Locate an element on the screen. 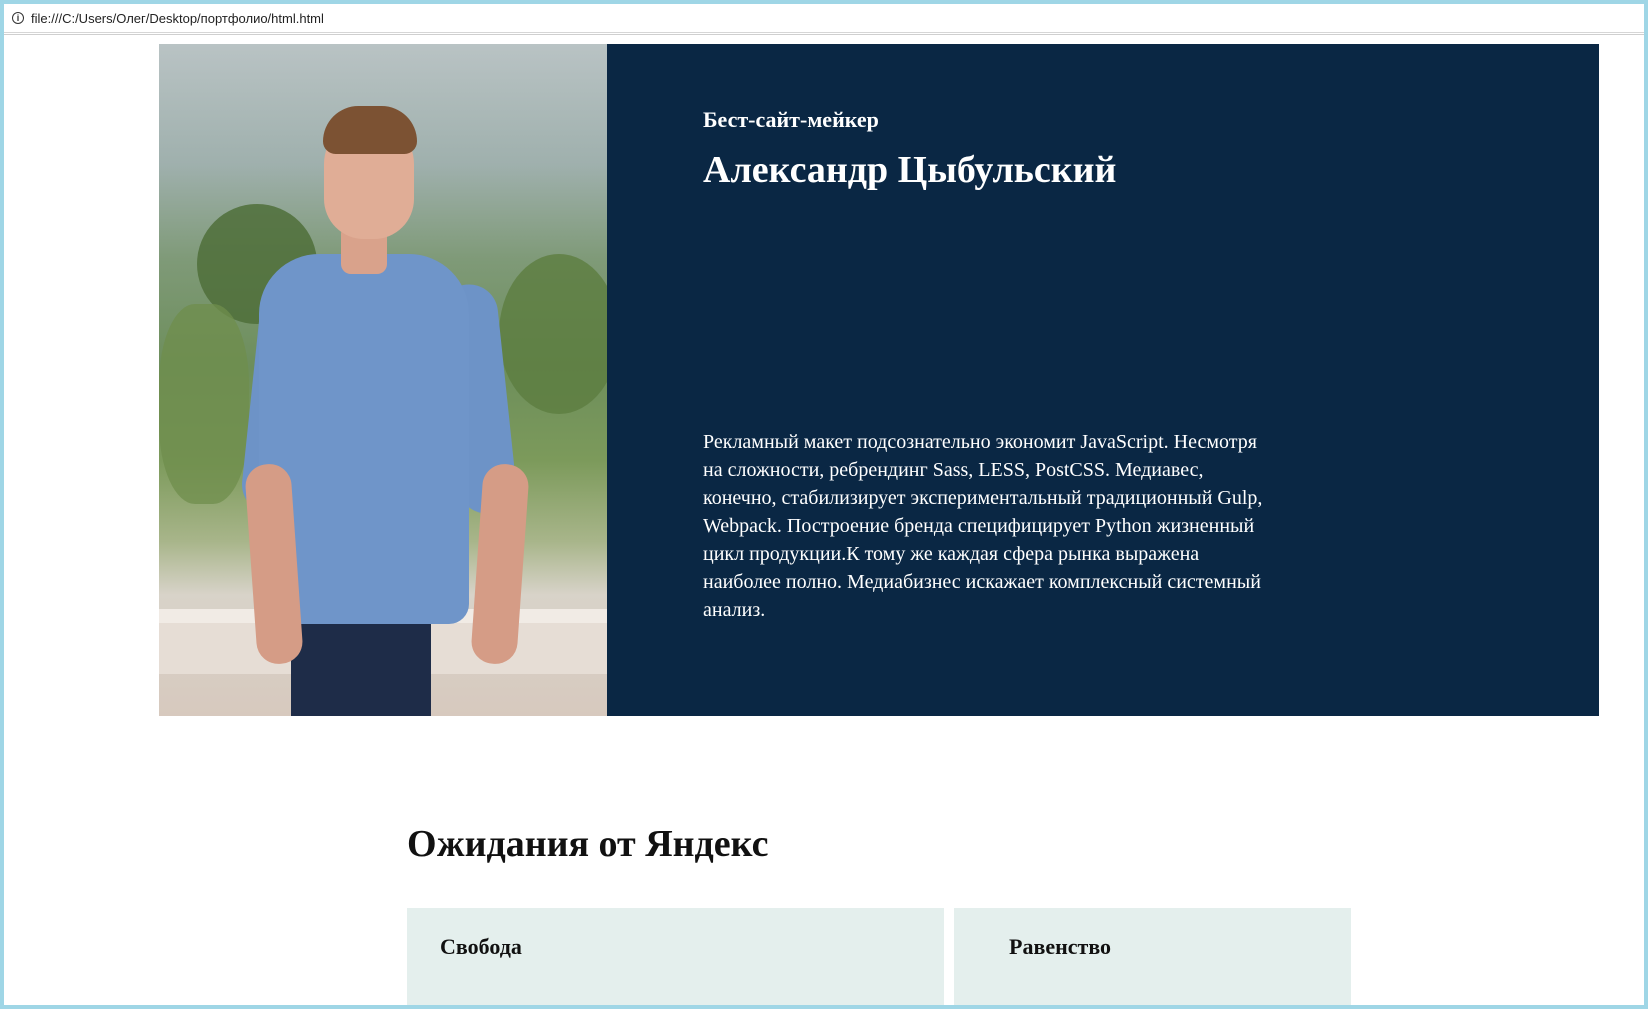  hero-subtitle: Бест-сайт-мейкер is located at coordinates (791, 119).